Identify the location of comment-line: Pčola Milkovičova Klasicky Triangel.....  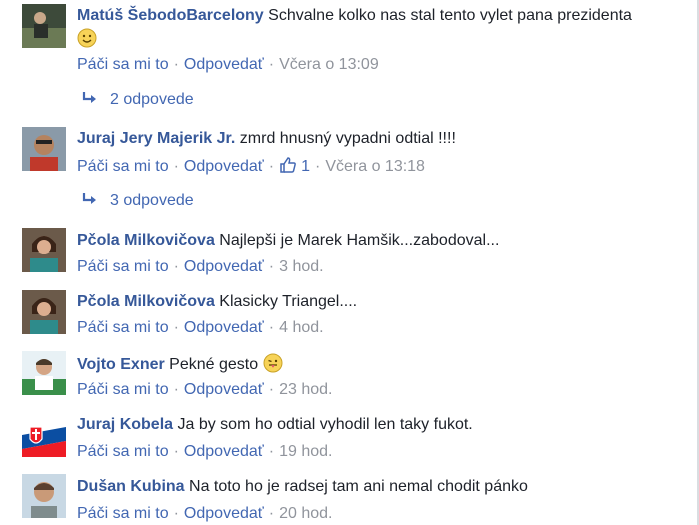
(217, 302).